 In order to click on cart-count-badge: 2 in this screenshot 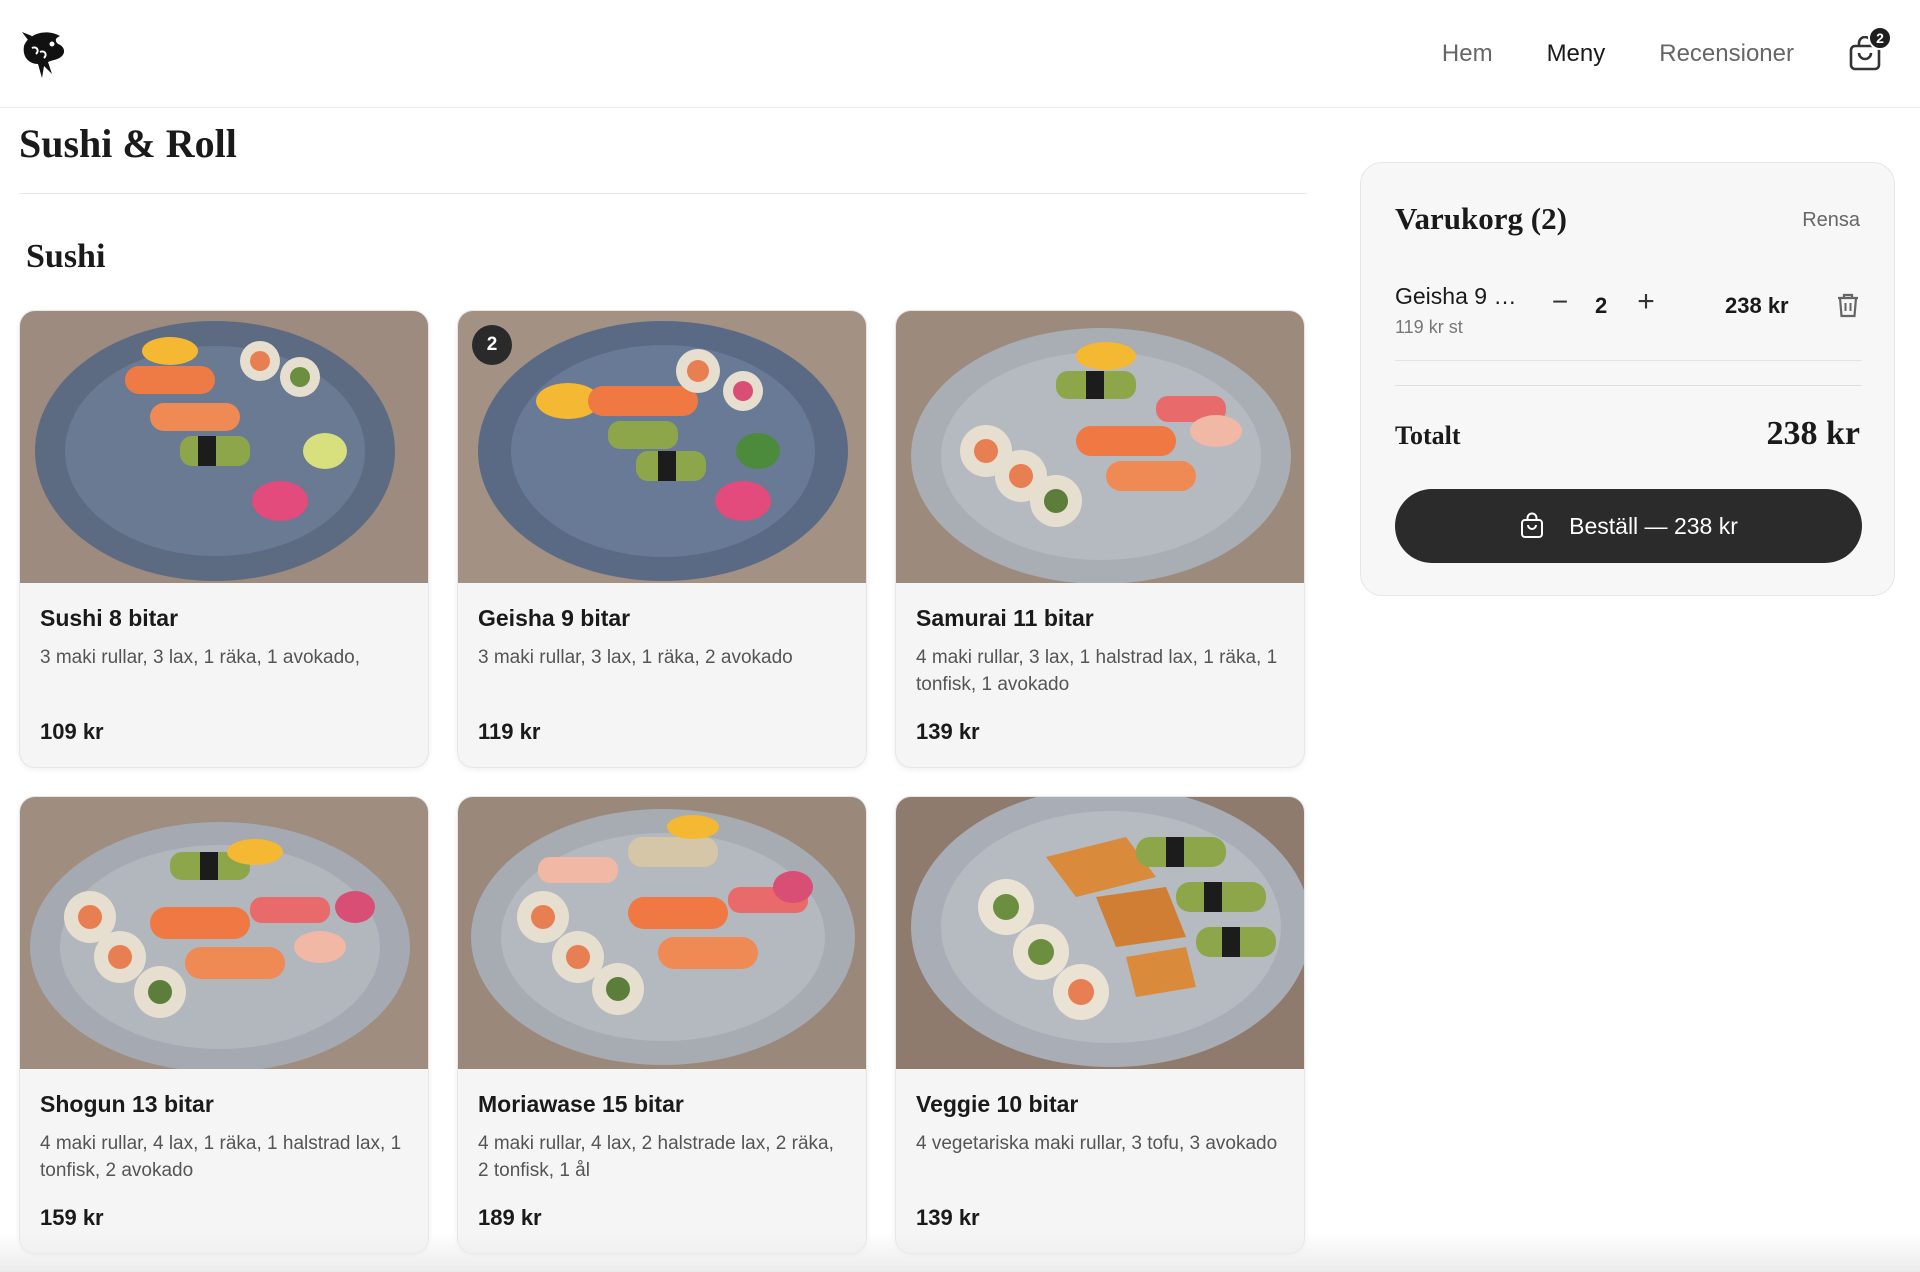, I will do `click(1880, 38)`.